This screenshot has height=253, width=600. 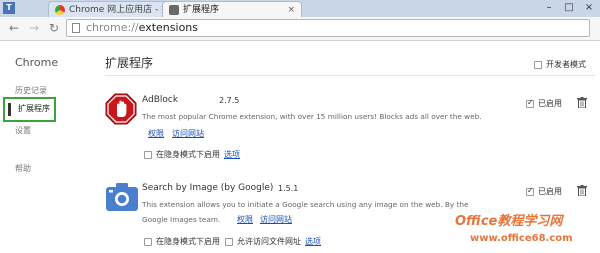 What do you see at coordinates (60, 10) in the screenshot?
I see `chrome-web-store-favicon-icon` at bounding box center [60, 10].